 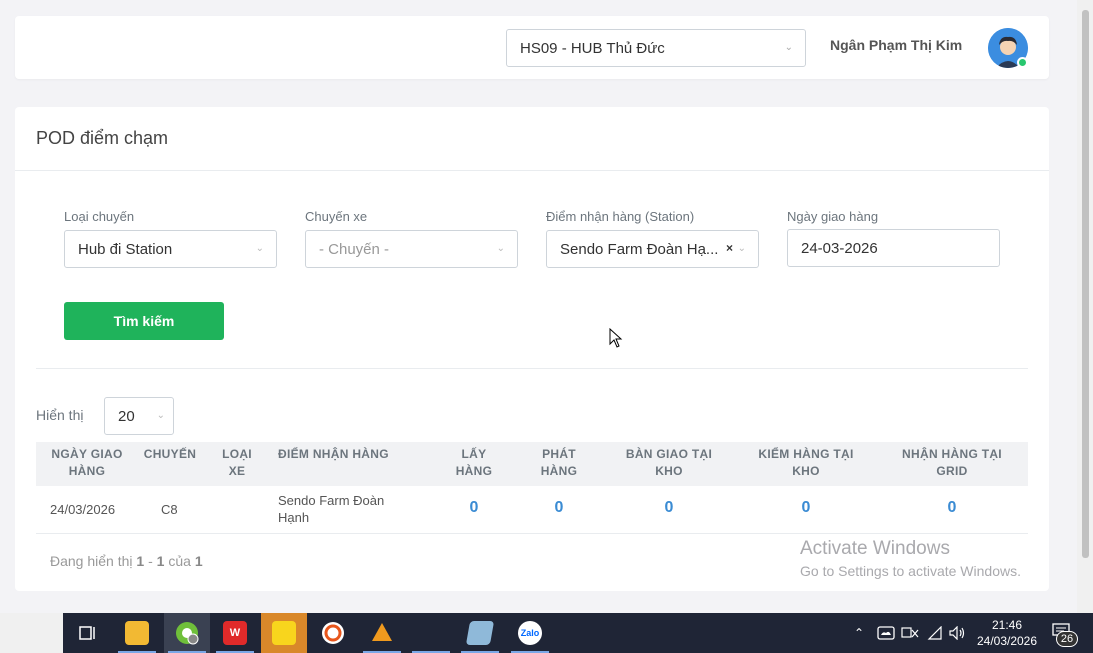 What do you see at coordinates (87, 463) in the screenshot?
I see `col-header-date: NGÀY GIAO HÀNG` at bounding box center [87, 463].